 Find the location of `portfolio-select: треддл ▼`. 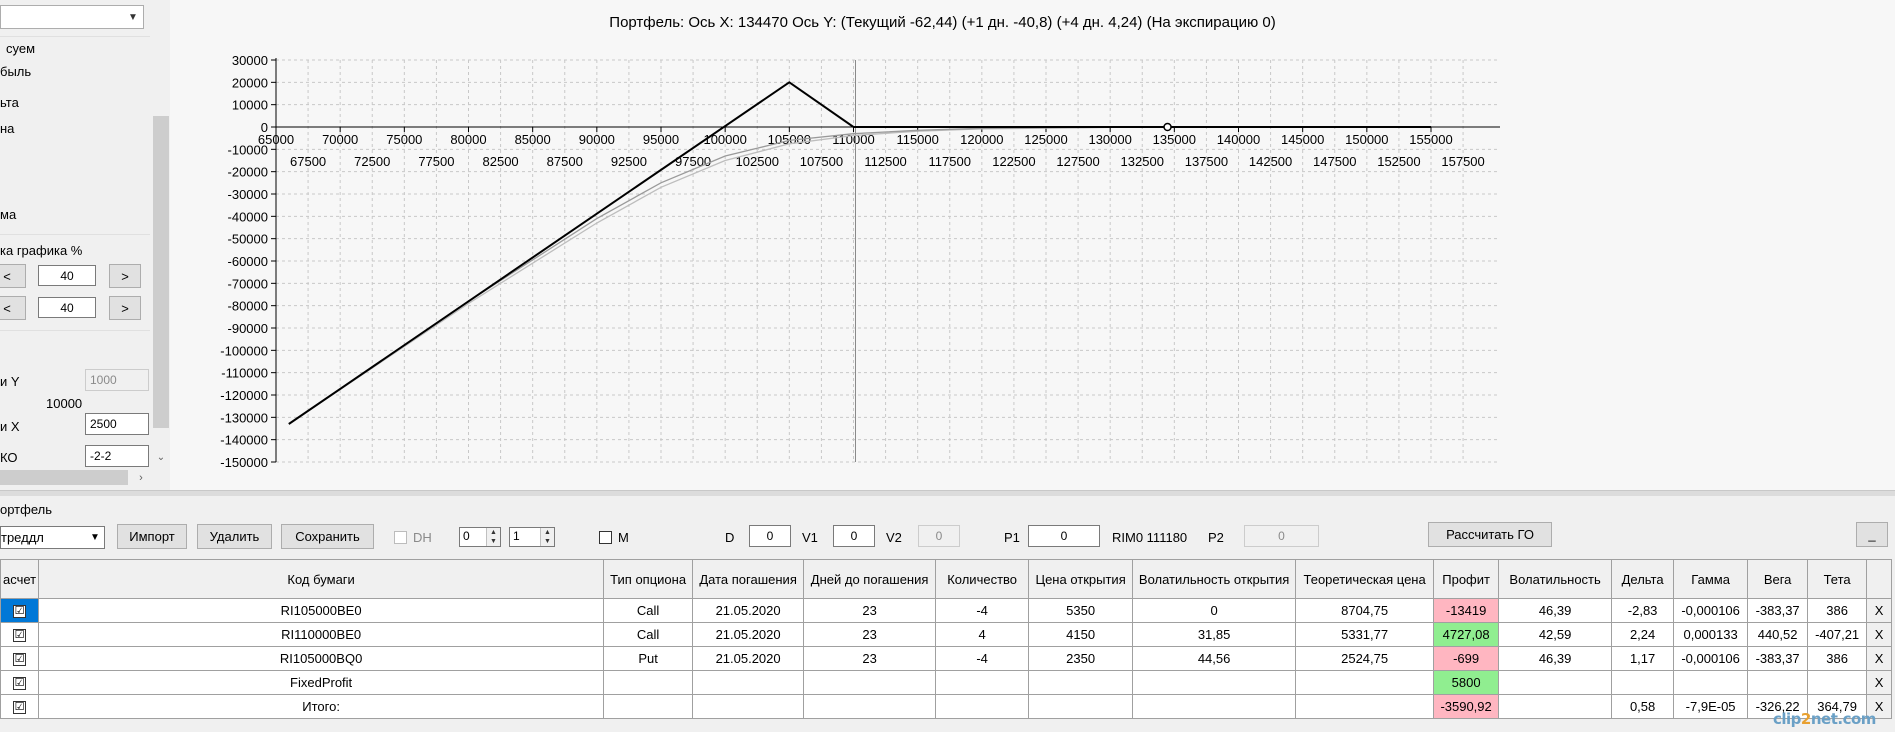

portfolio-select: треддл ▼ is located at coordinates (52, 537).